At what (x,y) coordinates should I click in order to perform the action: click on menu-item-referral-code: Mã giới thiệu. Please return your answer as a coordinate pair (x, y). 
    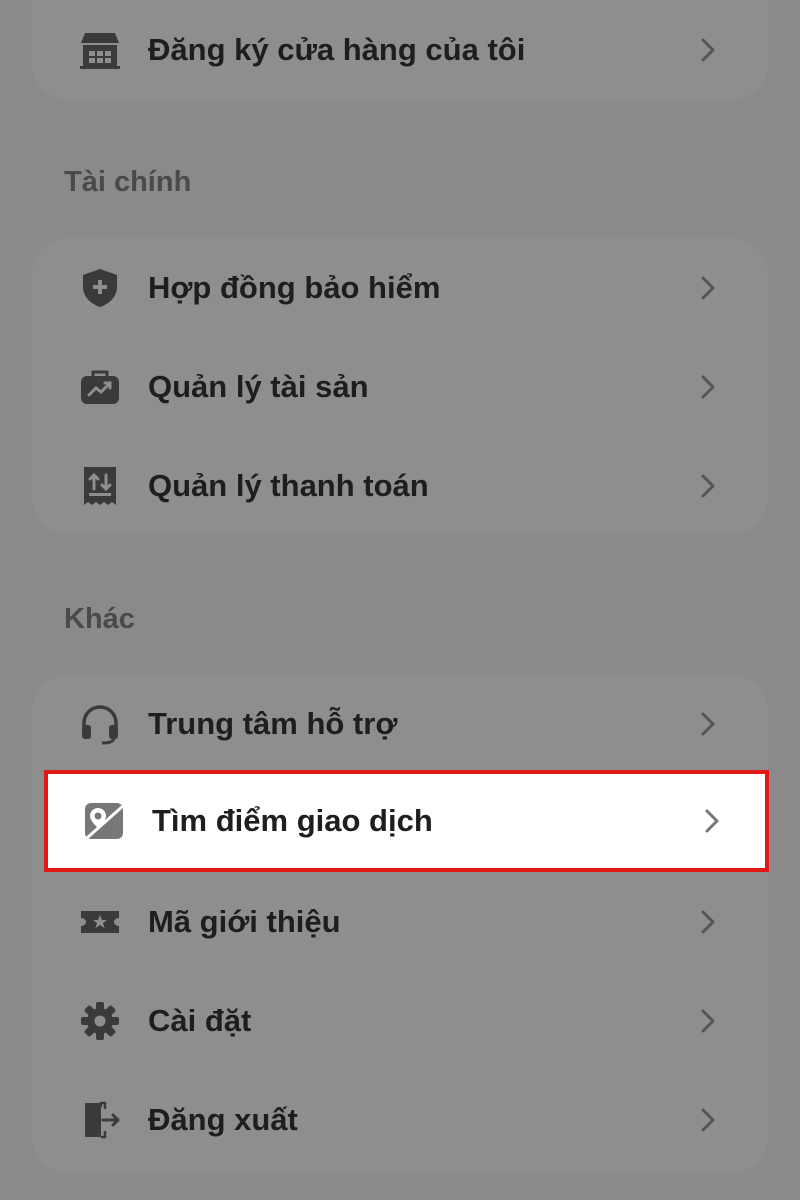
    Looking at the image, I should click on (400, 921).